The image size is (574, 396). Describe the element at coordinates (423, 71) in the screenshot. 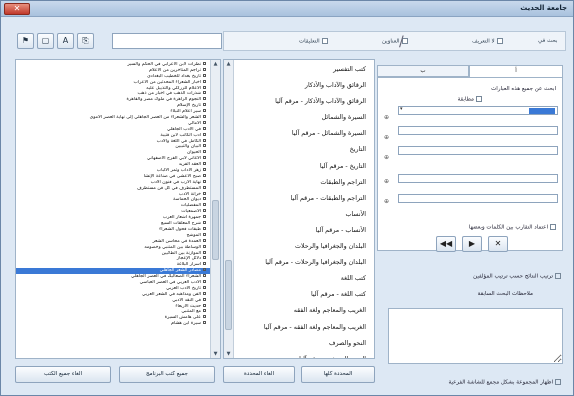

I see `tab-b: ب` at that location.